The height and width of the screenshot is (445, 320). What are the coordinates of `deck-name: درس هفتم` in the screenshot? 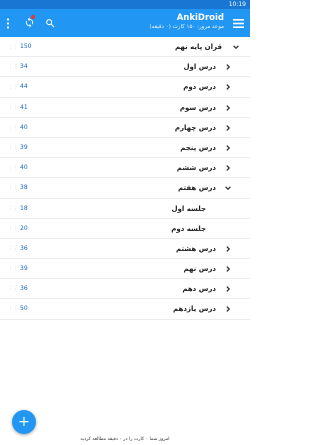 It's located at (197, 188).